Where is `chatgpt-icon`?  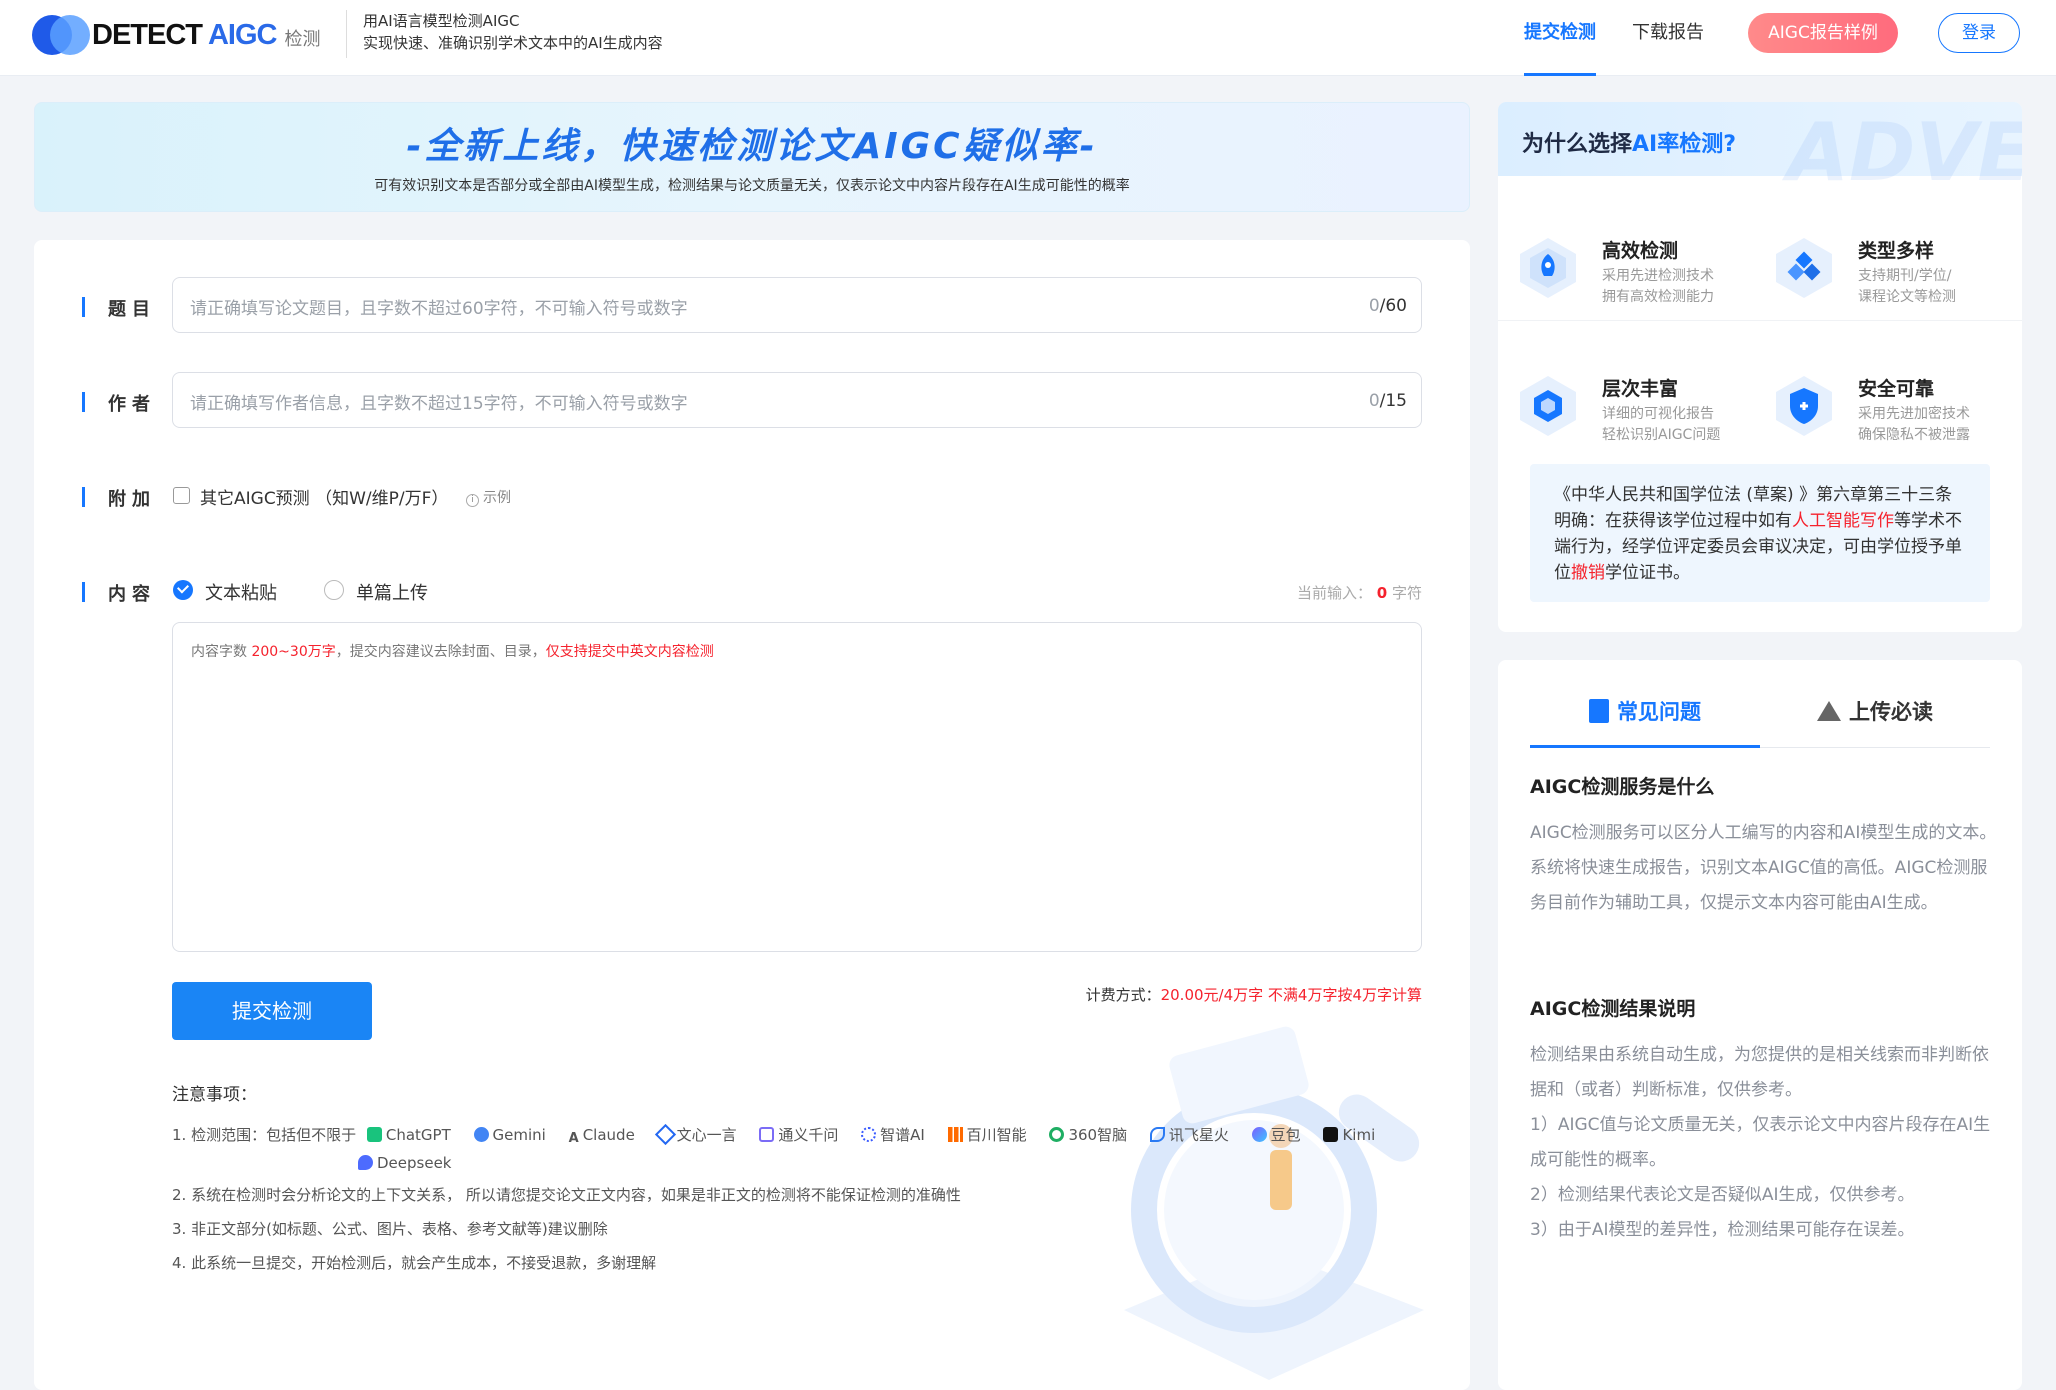 chatgpt-icon is located at coordinates (374, 1134).